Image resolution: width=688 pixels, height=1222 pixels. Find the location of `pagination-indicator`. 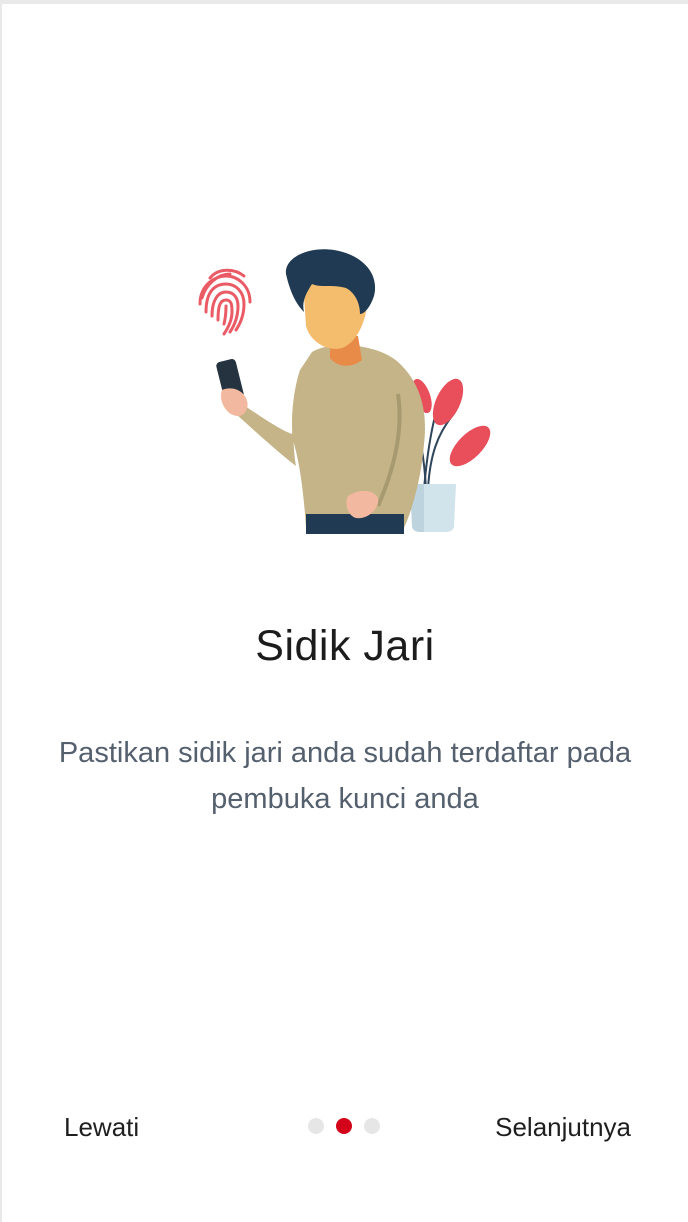

pagination-indicator is located at coordinates (344, 1126).